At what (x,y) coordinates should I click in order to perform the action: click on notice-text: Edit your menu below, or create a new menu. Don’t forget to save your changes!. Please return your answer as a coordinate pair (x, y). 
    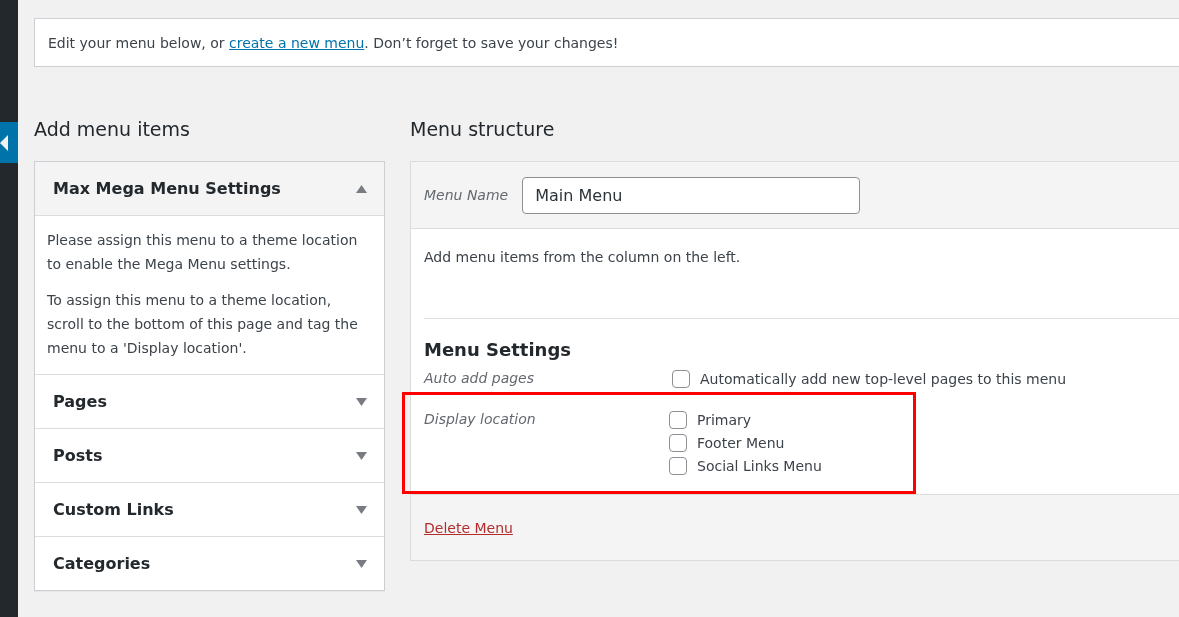
    Looking at the image, I should click on (333, 42).